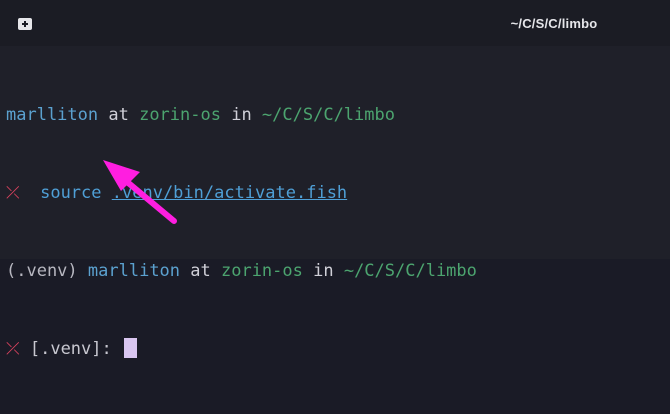  Describe the element at coordinates (13, 193) in the screenshot. I see `status-cross-icon: ⤫` at that location.